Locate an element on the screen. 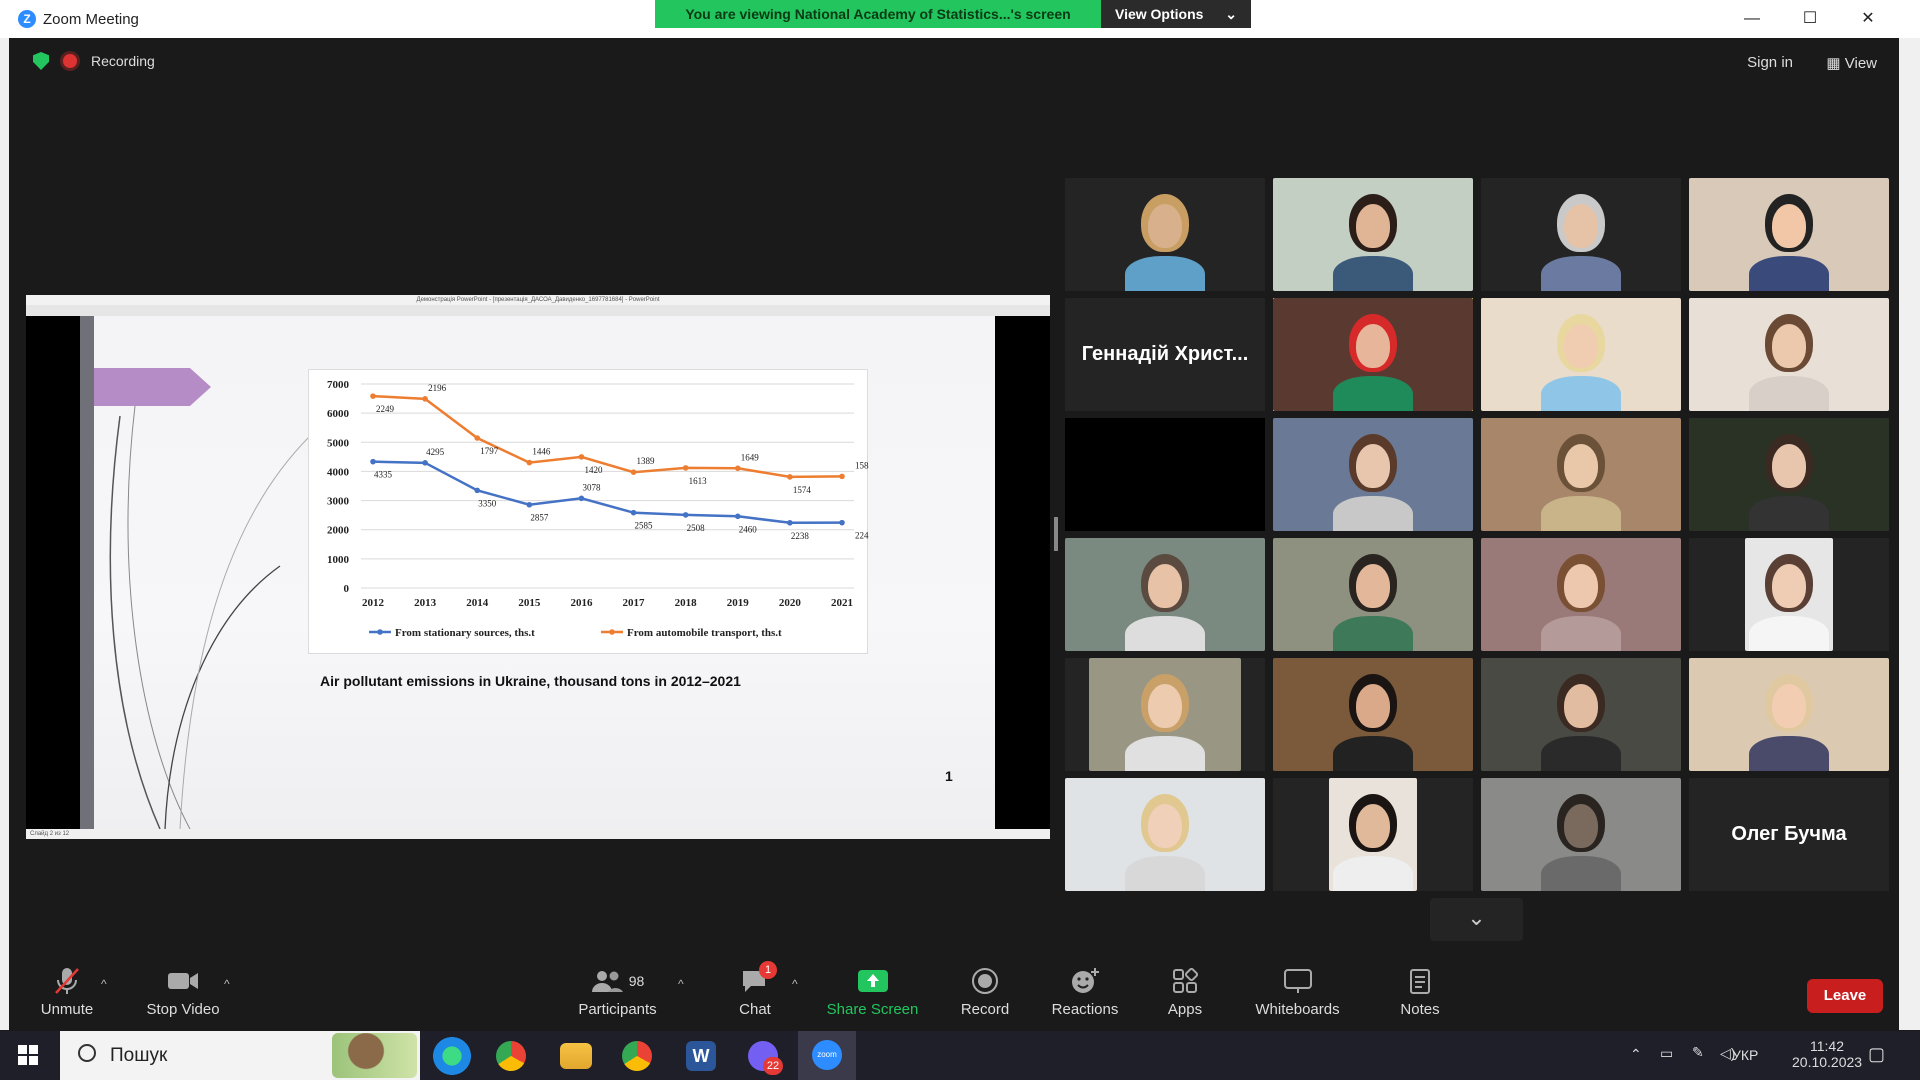 The image size is (1920, 1080). view-label: View is located at coordinates (1860, 63).